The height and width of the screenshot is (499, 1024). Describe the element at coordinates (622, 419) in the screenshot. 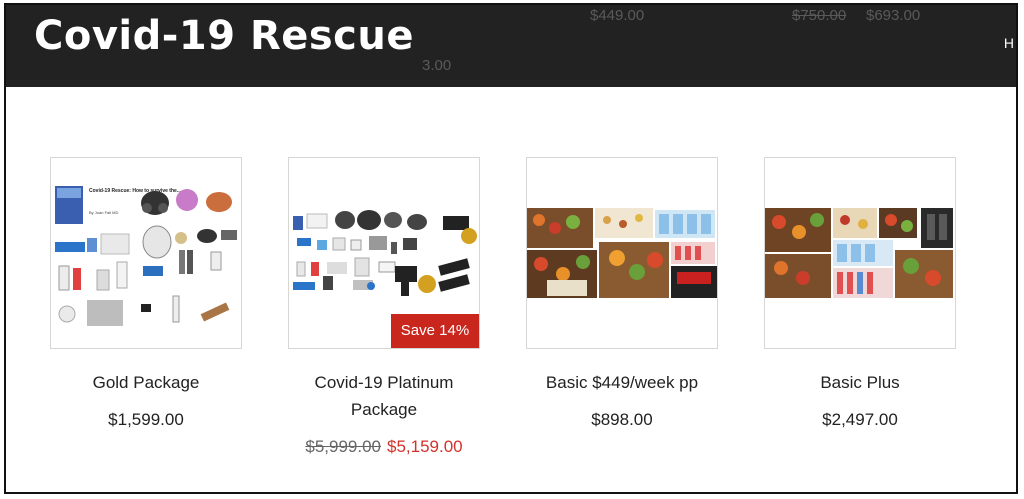

I see `product-price: $898.00` at that location.